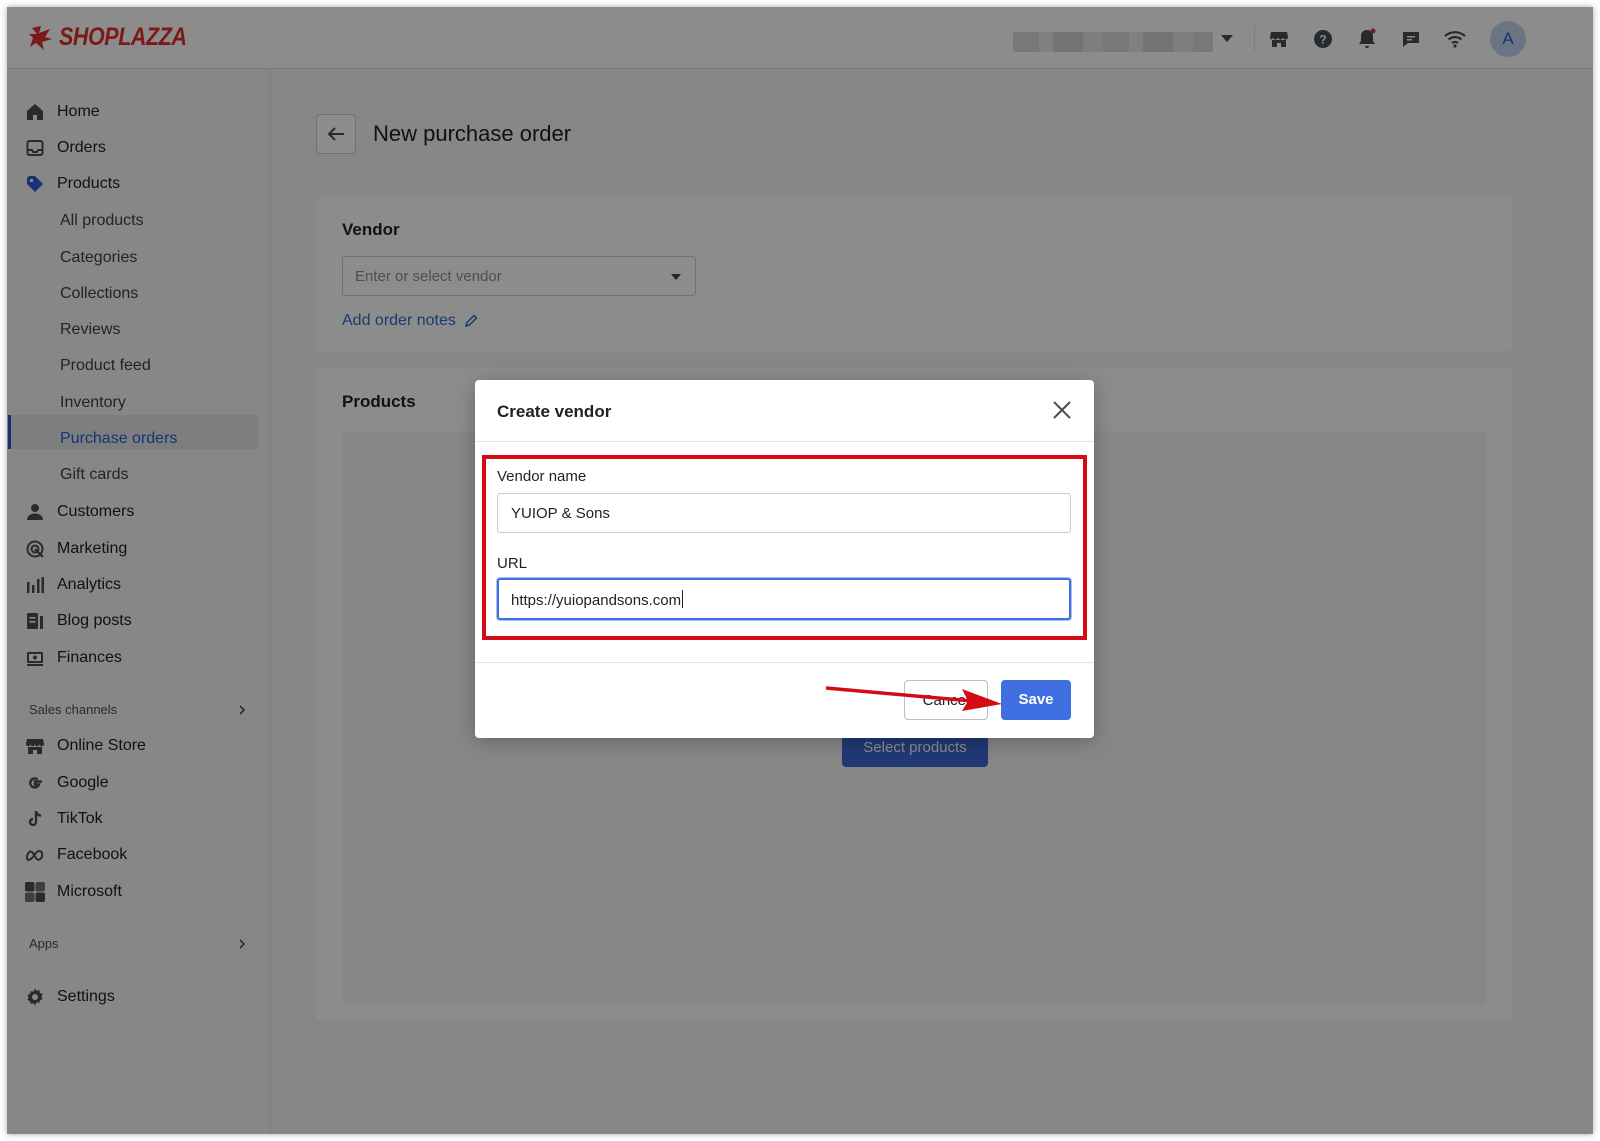 The image size is (1600, 1141). Describe the element at coordinates (913, 698) in the screenshot. I see `red-arrow-annotation` at that location.